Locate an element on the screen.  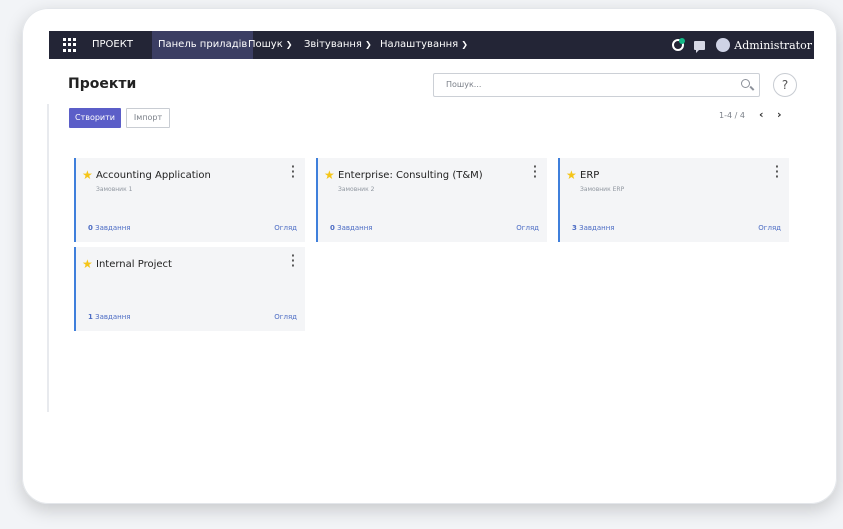
user-menu: Administrator is located at coordinates (773, 45).